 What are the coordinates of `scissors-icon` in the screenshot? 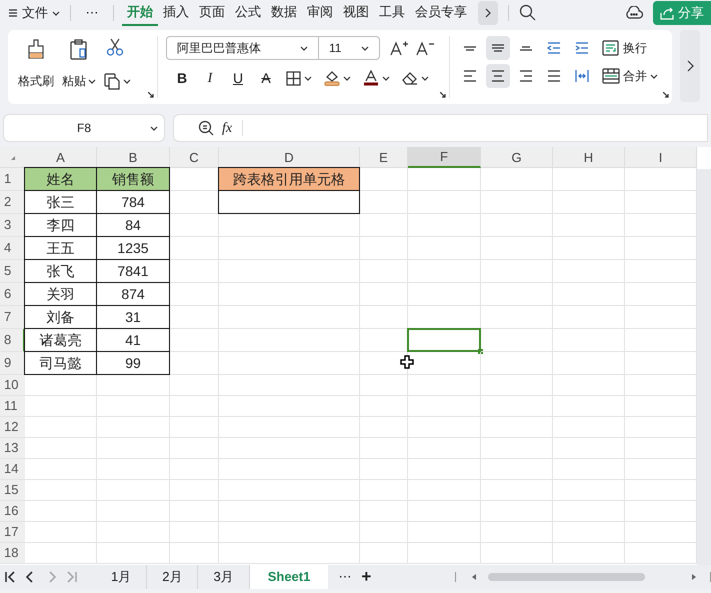 It's located at (115, 47).